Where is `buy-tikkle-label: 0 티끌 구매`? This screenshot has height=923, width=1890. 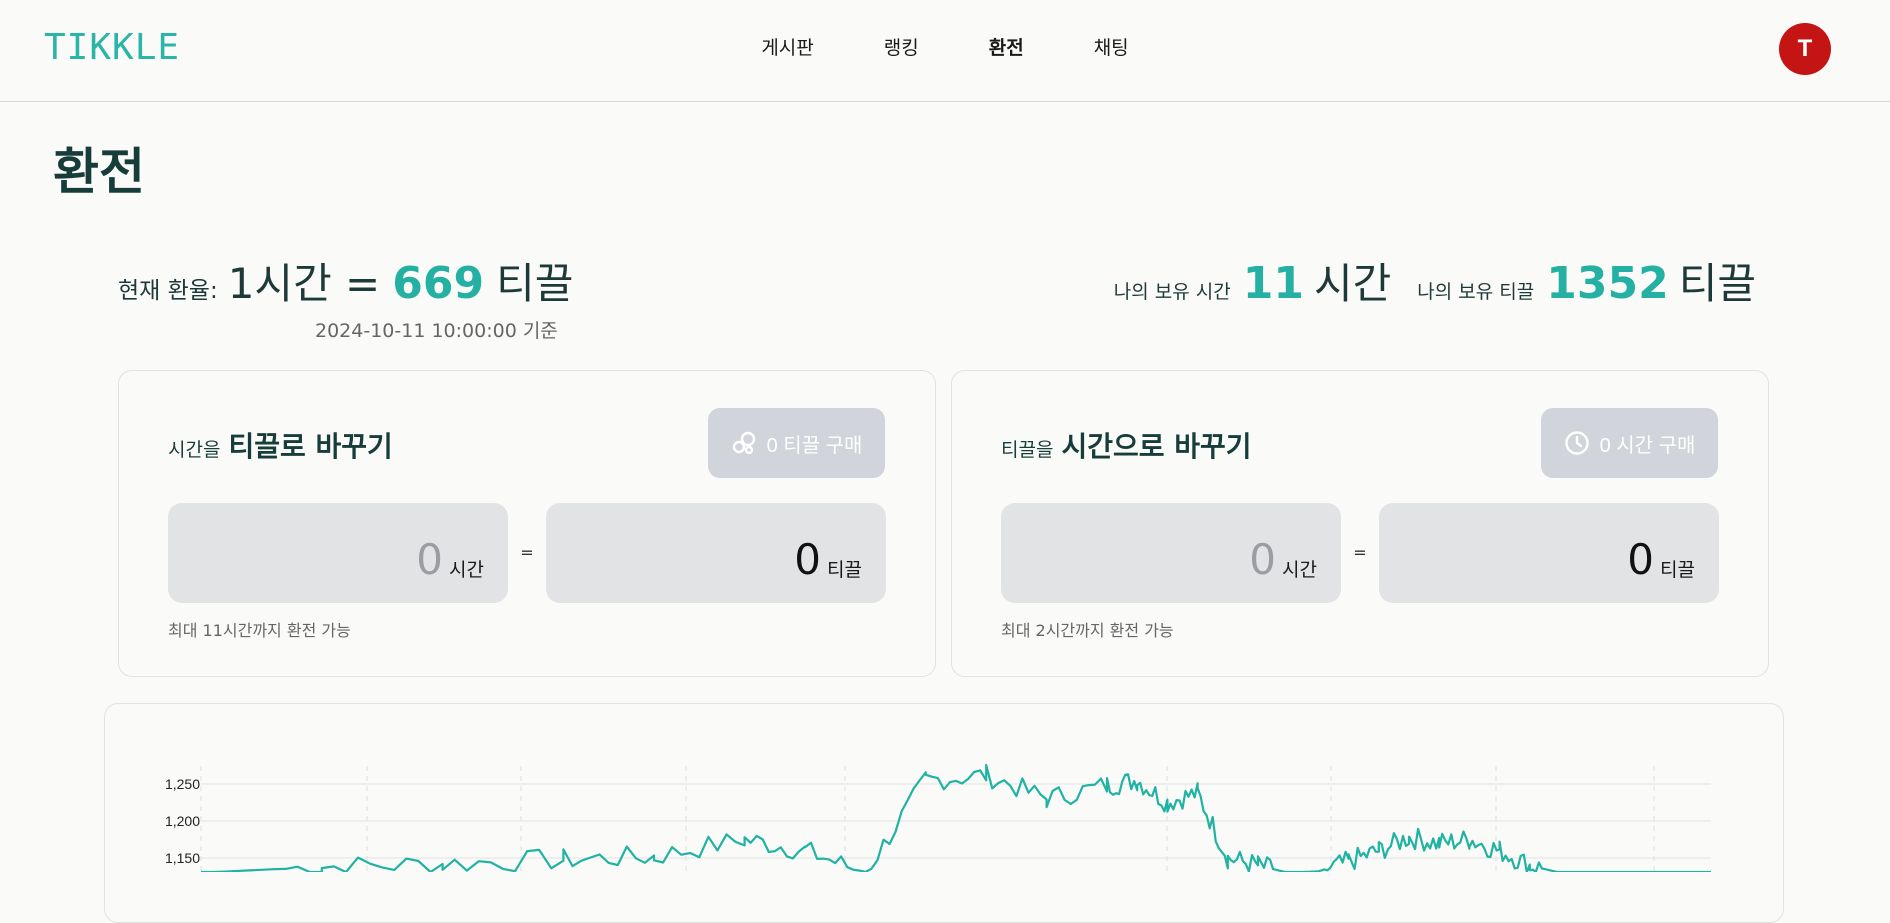
buy-tikkle-label: 0 티끌 구매 is located at coordinates (814, 445).